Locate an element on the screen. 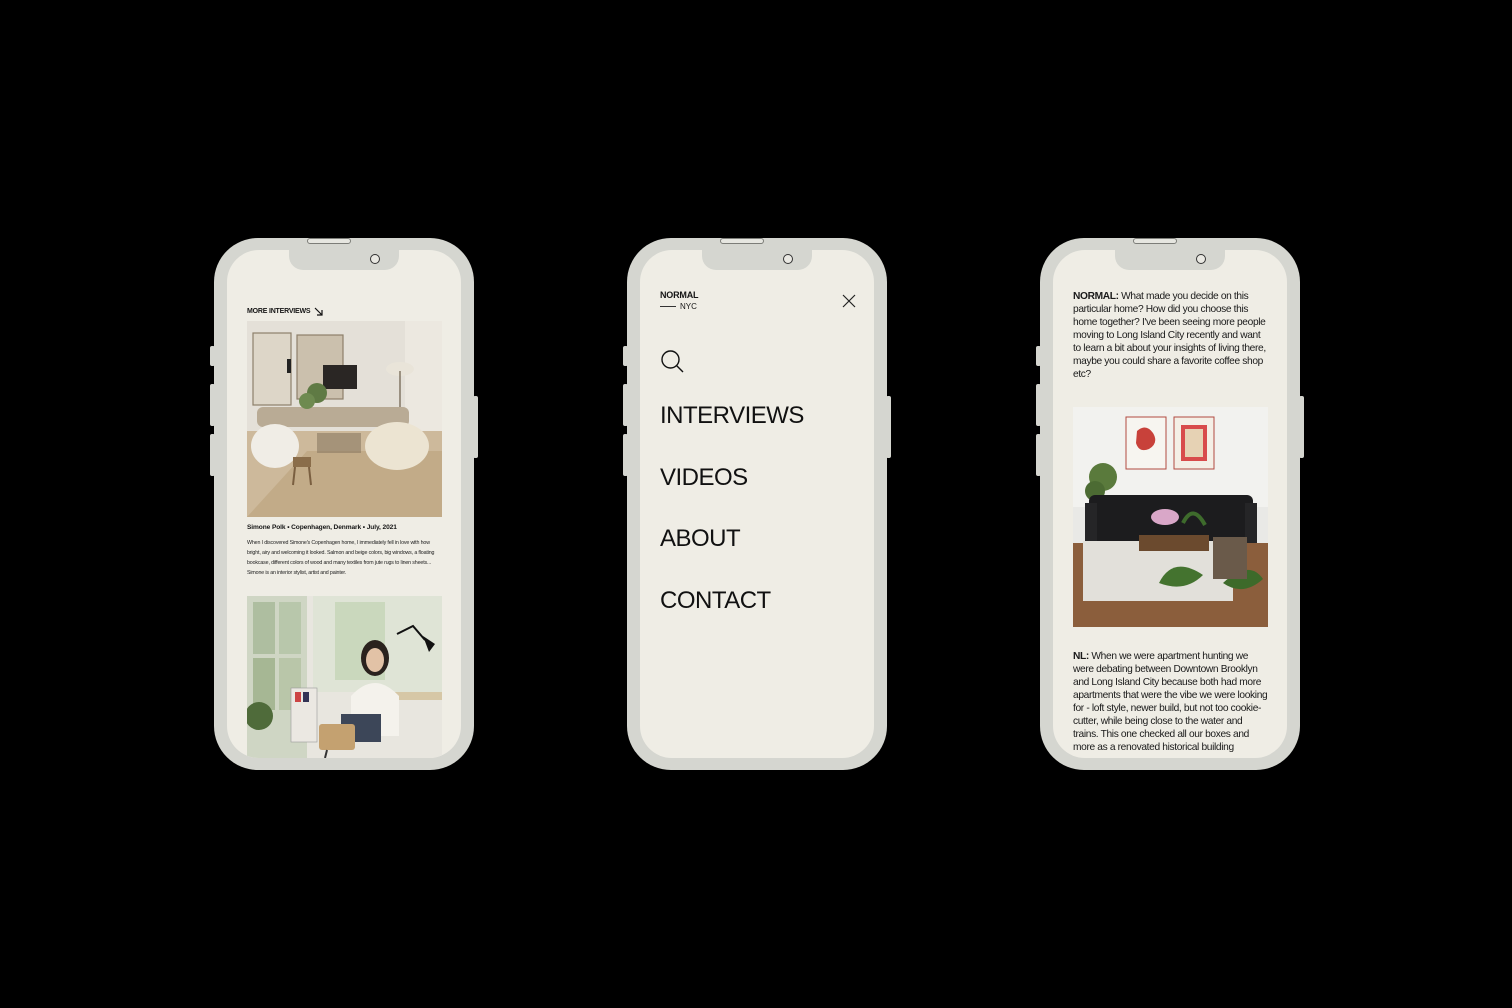 This screenshot has width=1512, height=1008. question-speaker-label: NORMAL: is located at coordinates (1096, 296).